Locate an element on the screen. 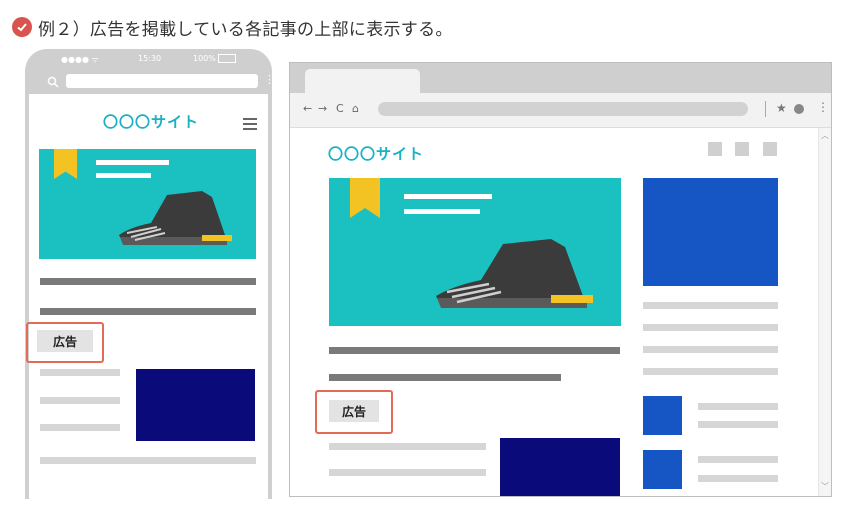 The image size is (845, 515). browser-toolbar: ← → C ⌂ ★ ⋮ is located at coordinates (560, 110).